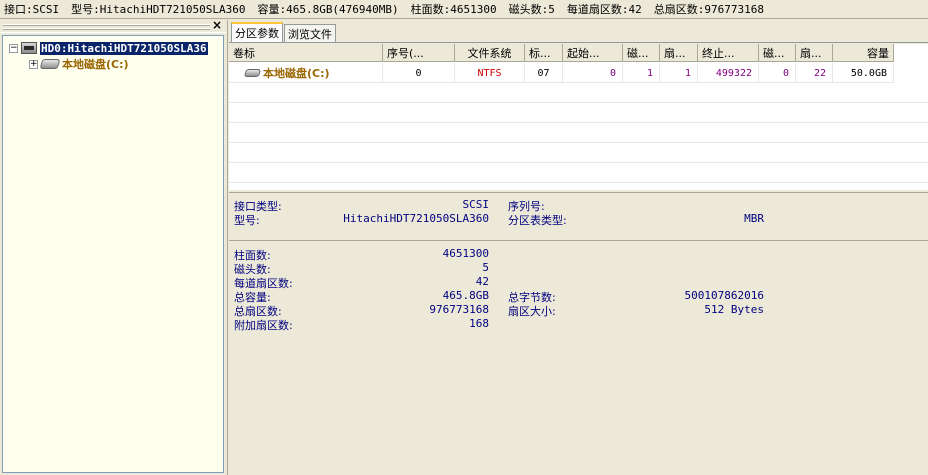 This screenshot has width=928, height=475. Describe the element at coordinates (754, 218) in the screenshot. I see `partition-table-type-value: MBR` at that location.